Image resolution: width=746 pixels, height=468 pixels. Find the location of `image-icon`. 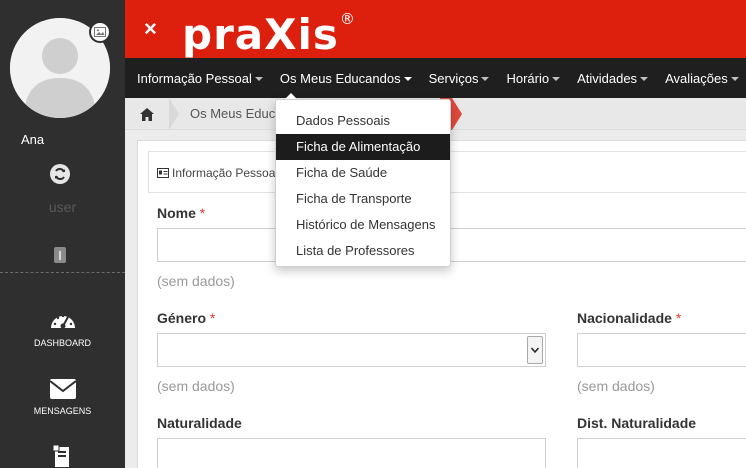

image-icon is located at coordinates (100, 32).